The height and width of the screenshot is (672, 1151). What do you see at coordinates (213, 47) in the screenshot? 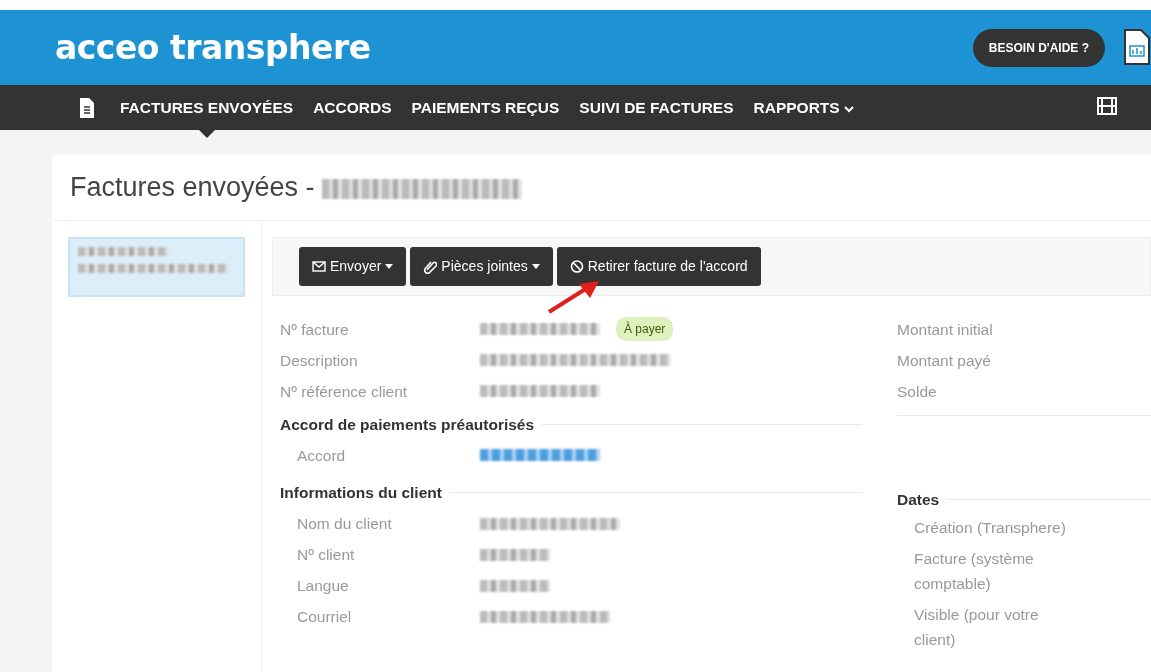
I see `logo: acceo transphere` at bounding box center [213, 47].